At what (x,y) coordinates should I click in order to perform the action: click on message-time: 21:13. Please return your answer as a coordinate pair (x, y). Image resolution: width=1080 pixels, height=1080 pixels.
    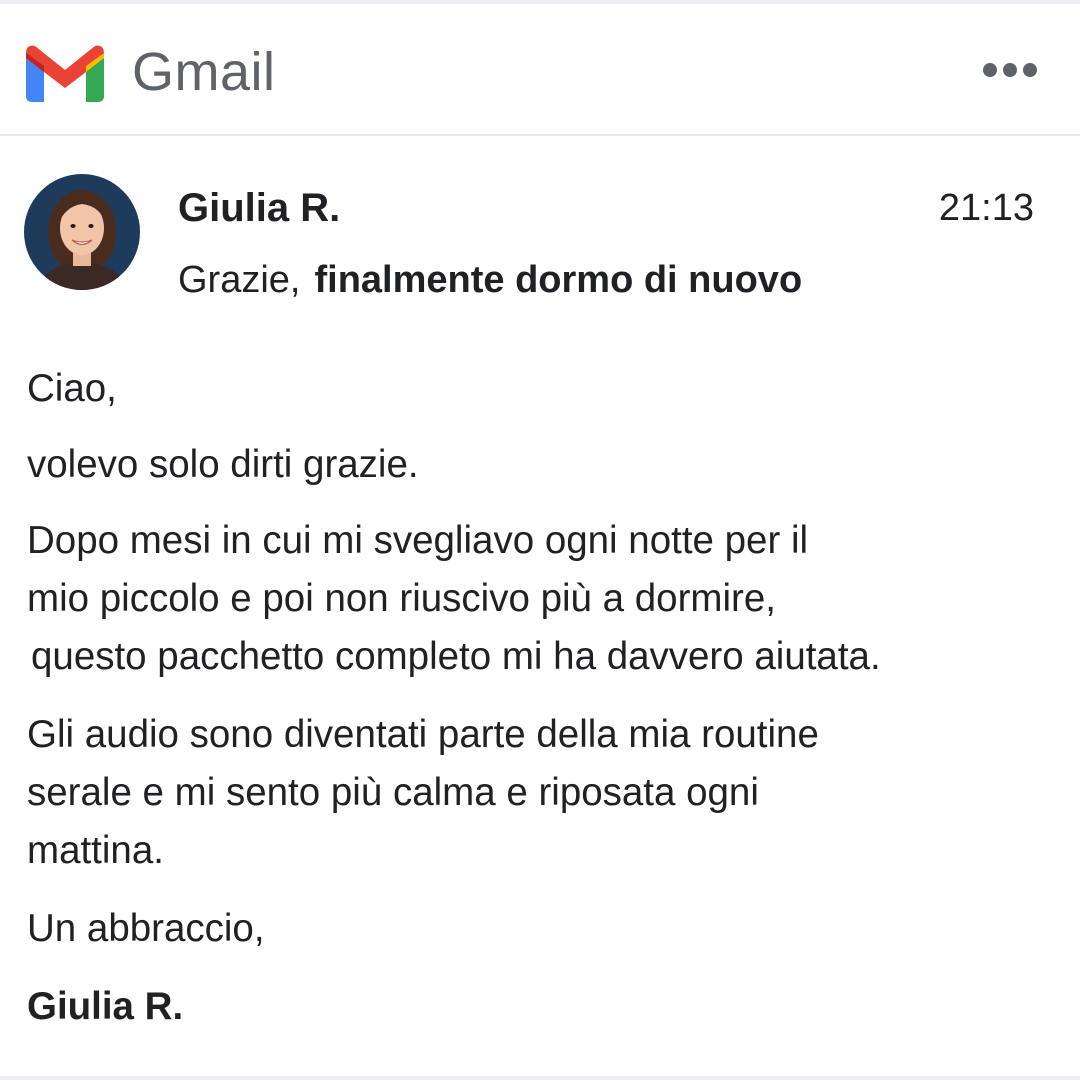
    Looking at the image, I should click on (986, 208).